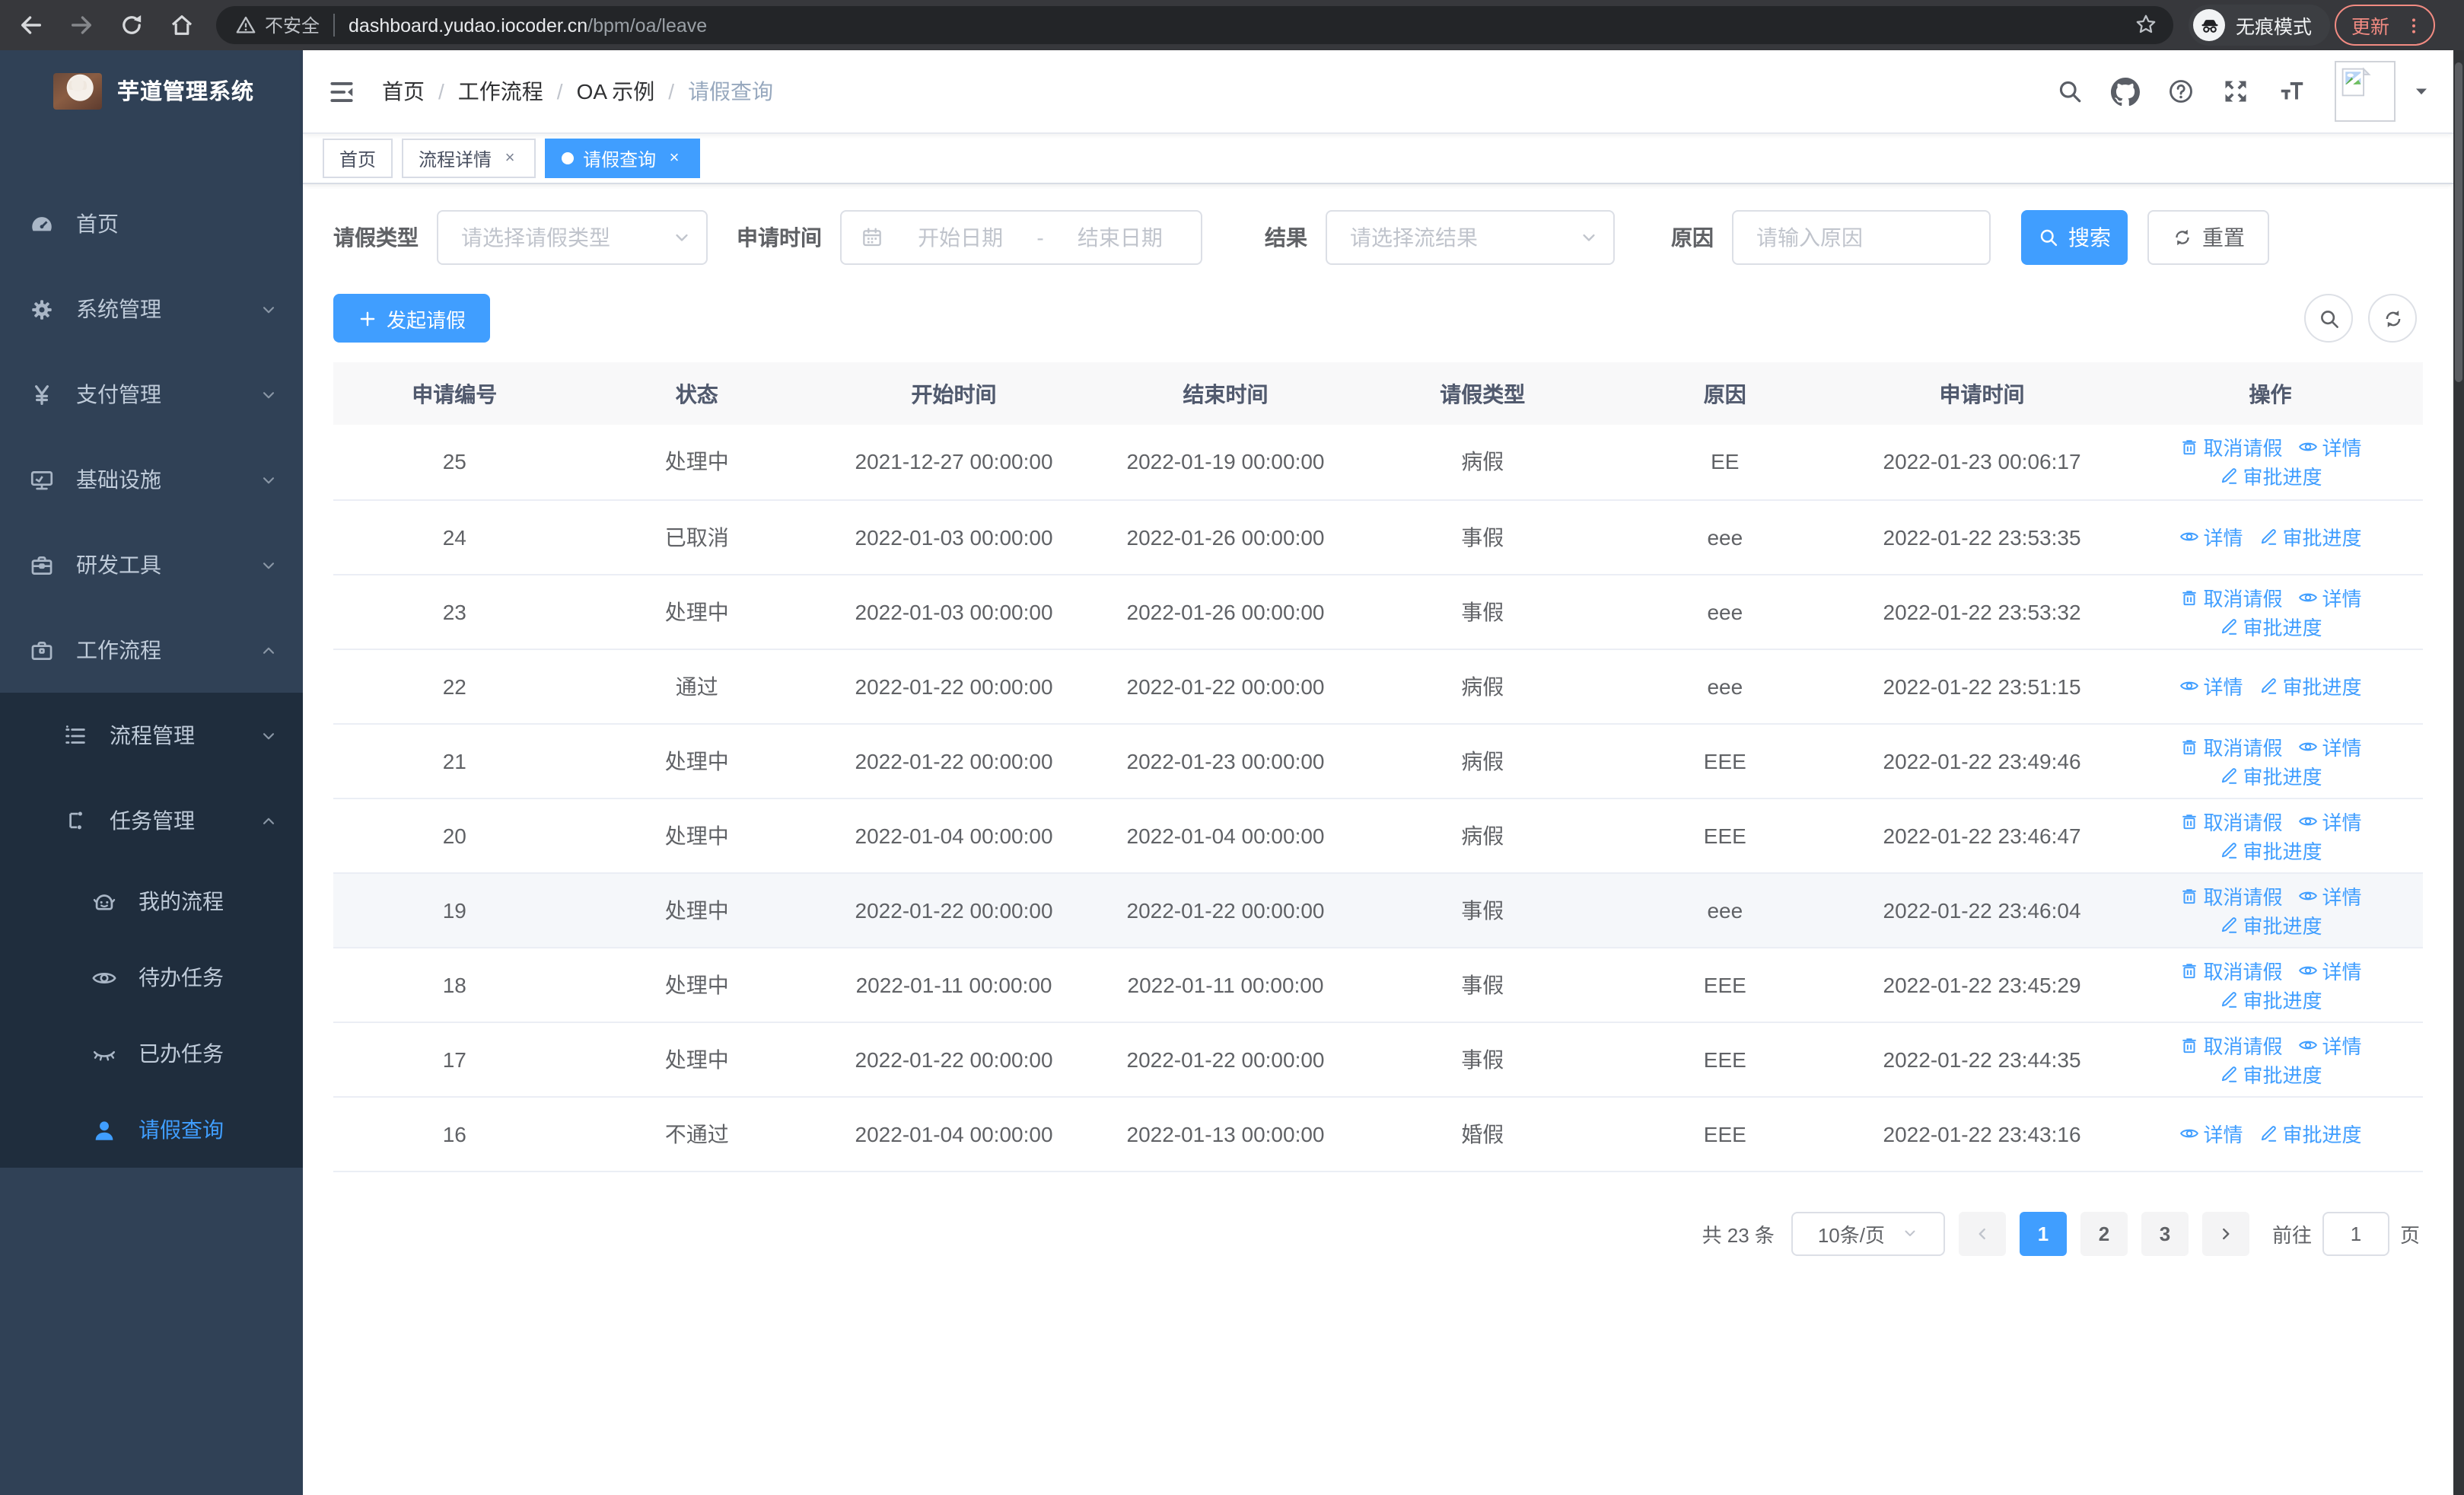  I want to click on app-logo: 芋道管理系统, so click(151, 91).